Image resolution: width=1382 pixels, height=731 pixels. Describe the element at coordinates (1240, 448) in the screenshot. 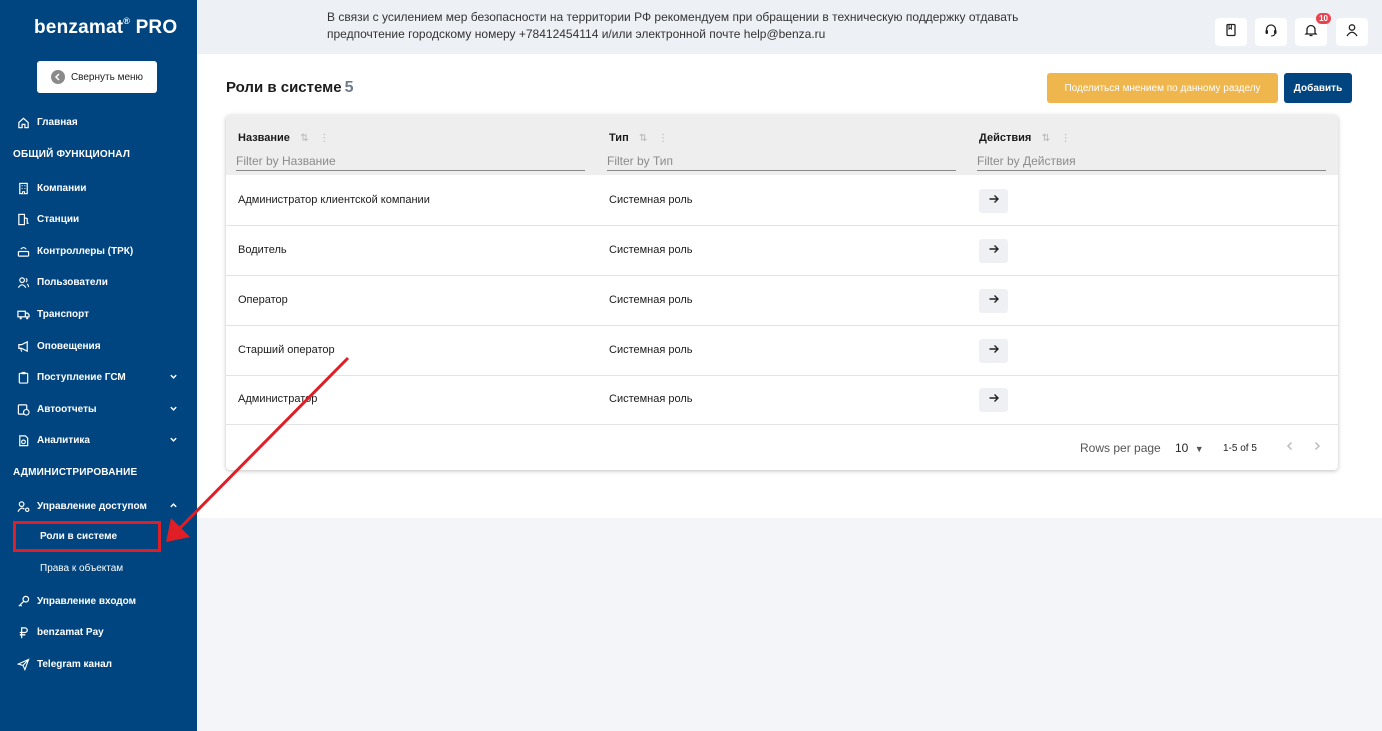

I see `pagination-range: 1-5 of 5` at that location.